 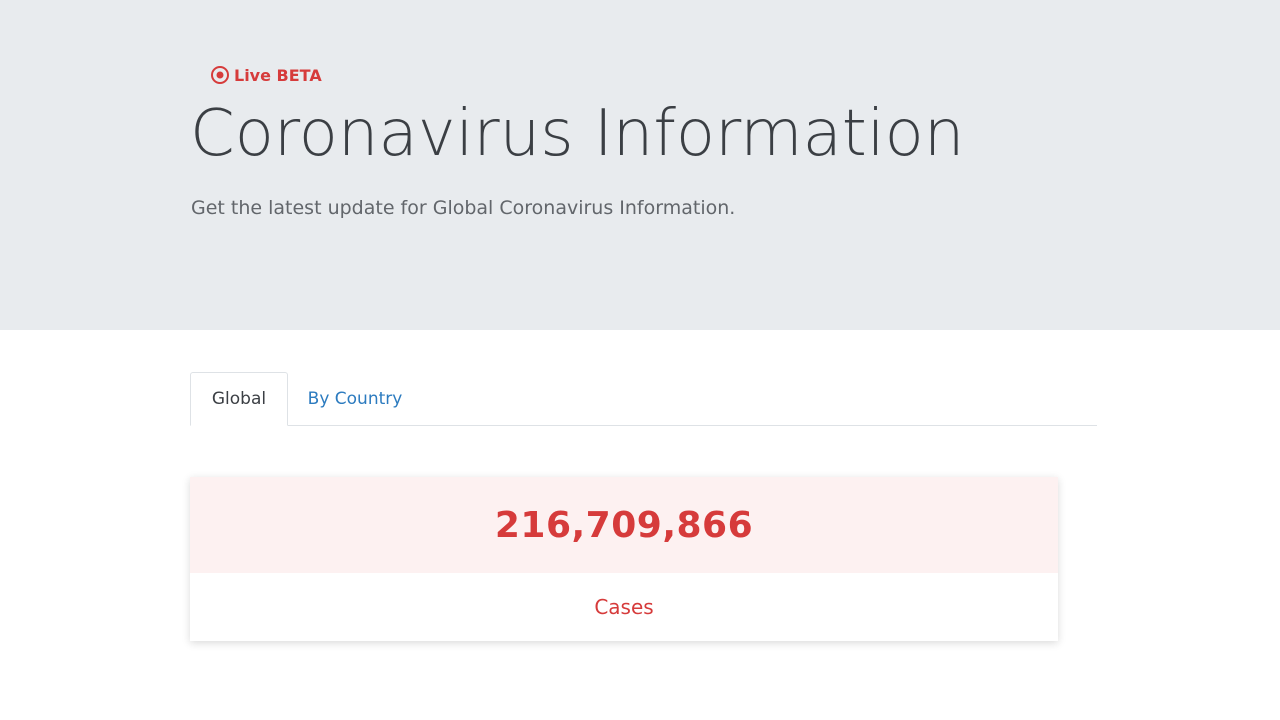 I want to click on live-beta-badge: Live BETA, so click(x=266, y=75).